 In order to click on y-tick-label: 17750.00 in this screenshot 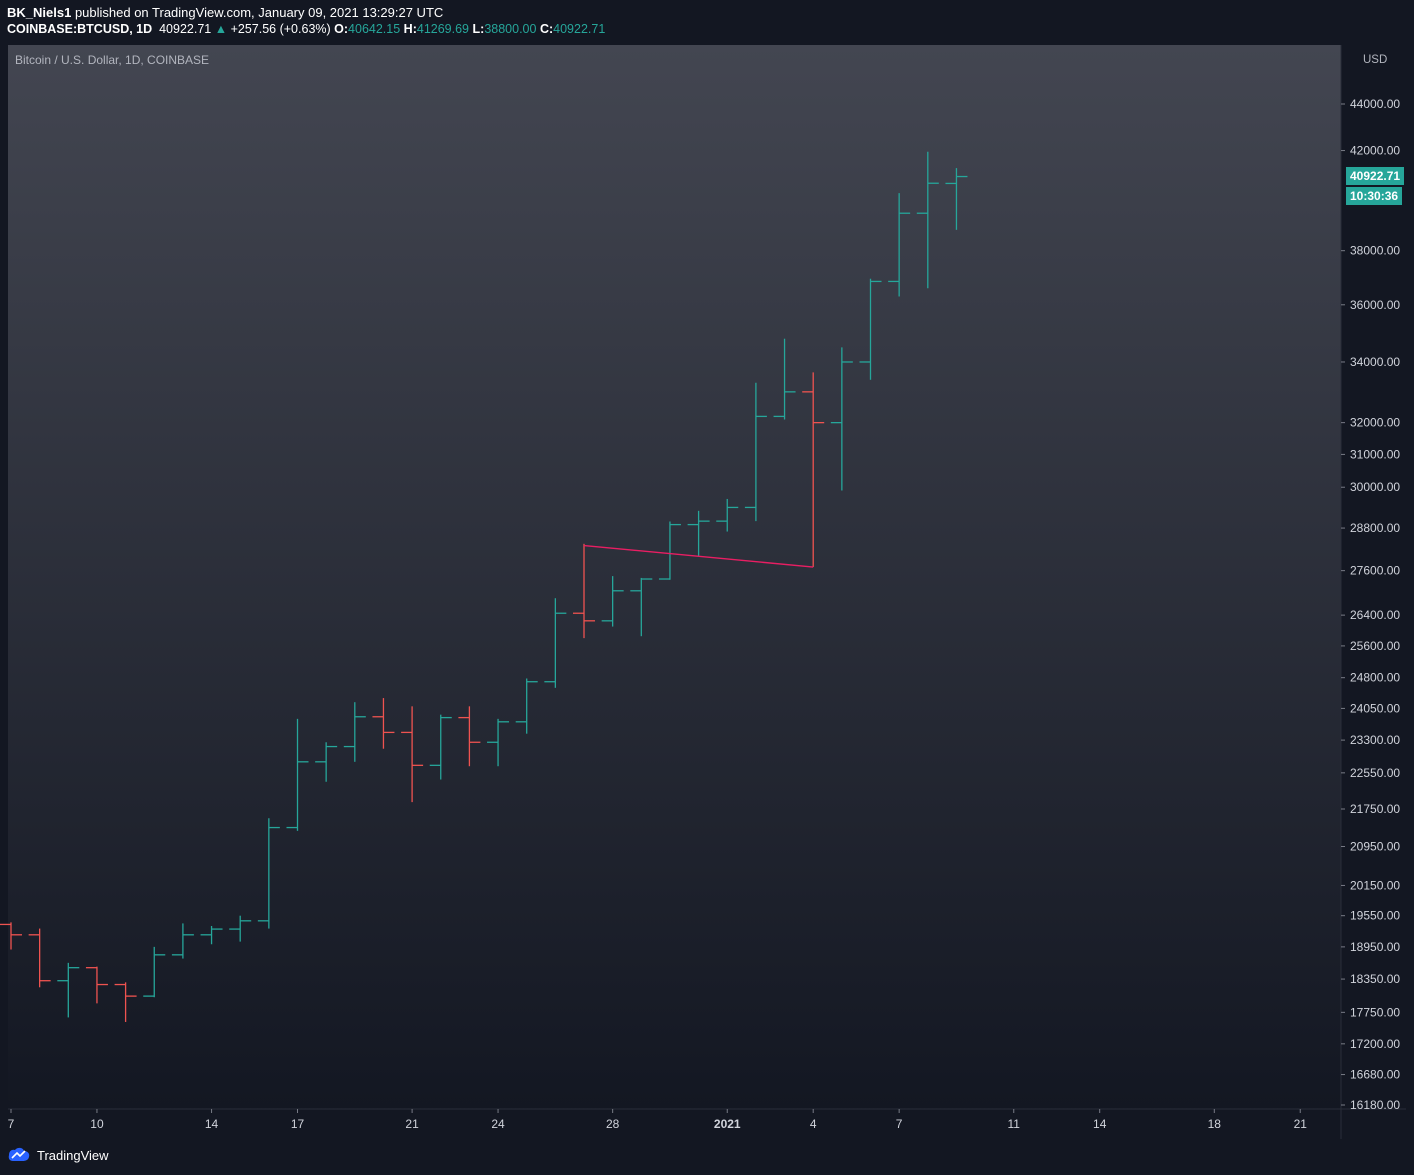, I will do `click(1375, 1012)`.